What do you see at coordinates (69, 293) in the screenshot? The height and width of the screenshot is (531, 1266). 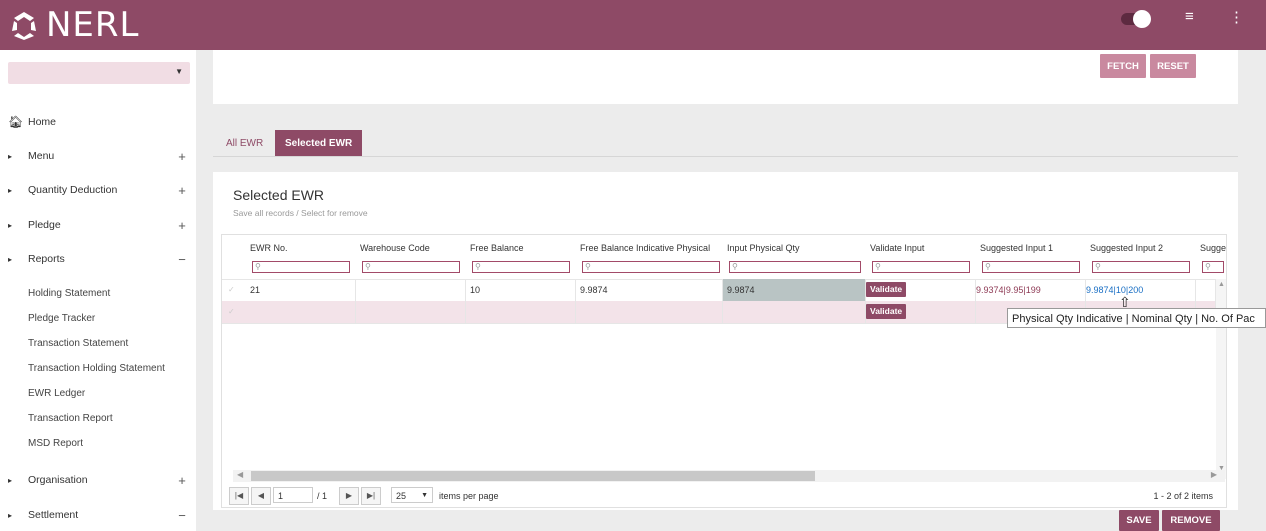 I see `sidebar-subitem-holding-statement: Holding Statement` at bounding box center [69, 293].